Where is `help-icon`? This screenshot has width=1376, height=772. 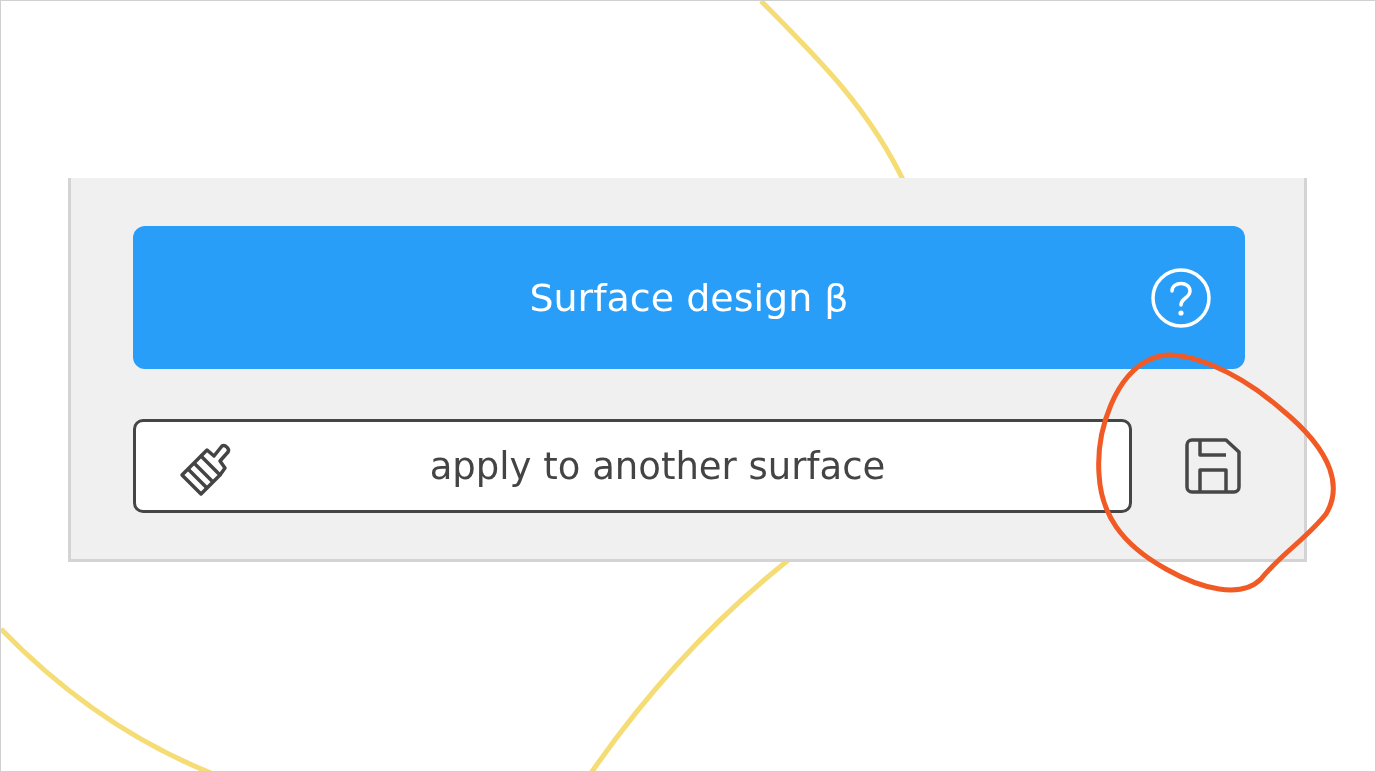
help-icon is located at coordinates (1181, 298).